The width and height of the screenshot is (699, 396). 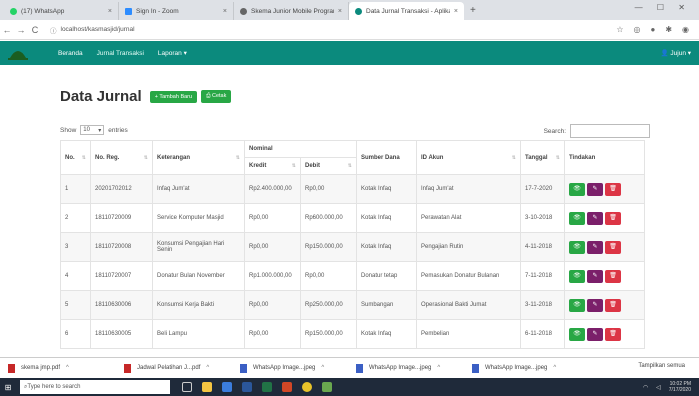 What do you see at coordinates (53, 30) in the screenshot?
I see `info-icon: ⓘ` at bounding box center [53, 30].